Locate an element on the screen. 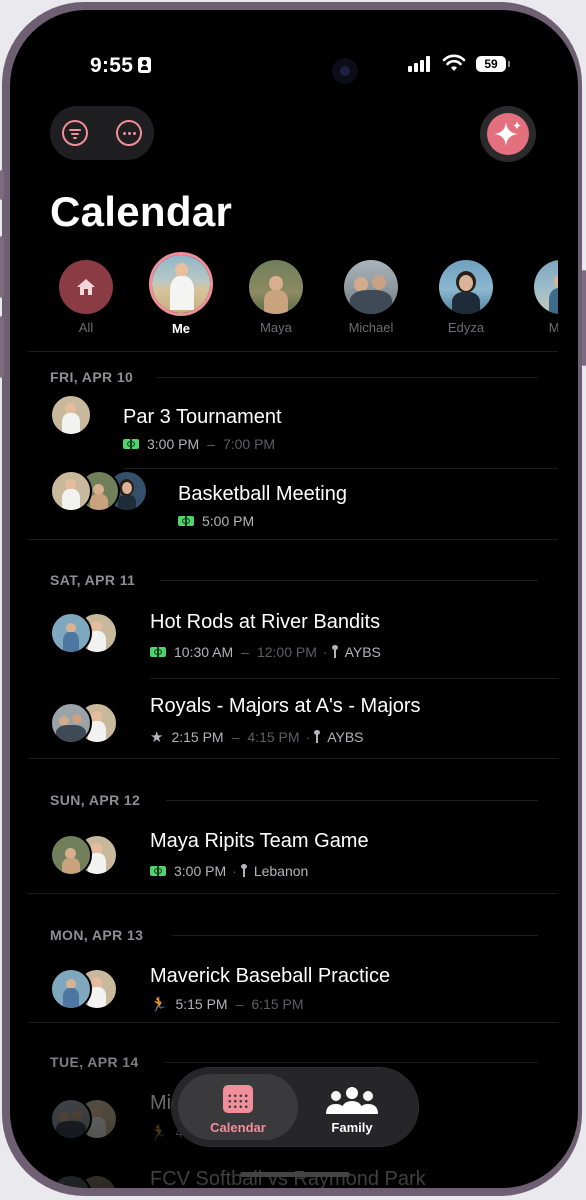  person-me: Me is located at coordinates (181, 294).